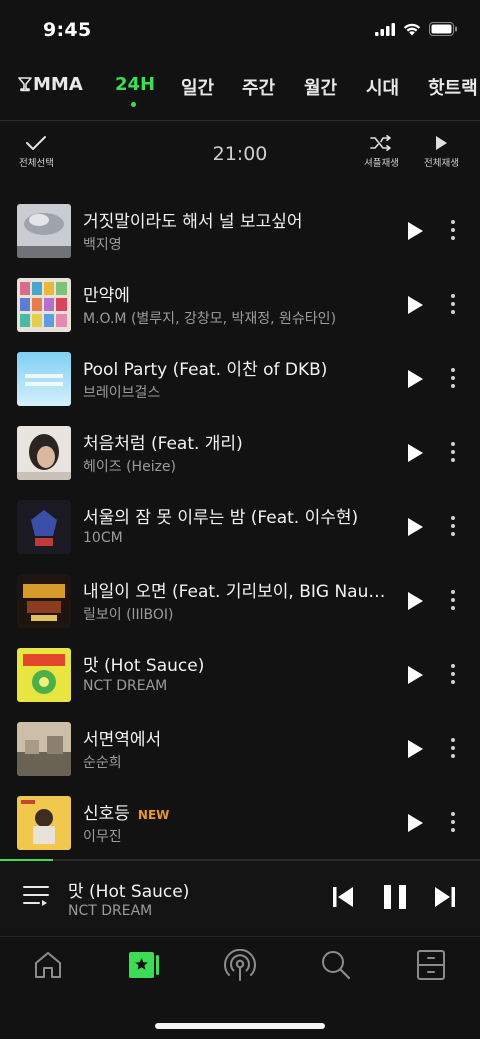 The image size is (480, 1039). What do you see at coordinates (240, 966) in the screenshot?
I see `podcast-icon` at bounding box center [240, 966].